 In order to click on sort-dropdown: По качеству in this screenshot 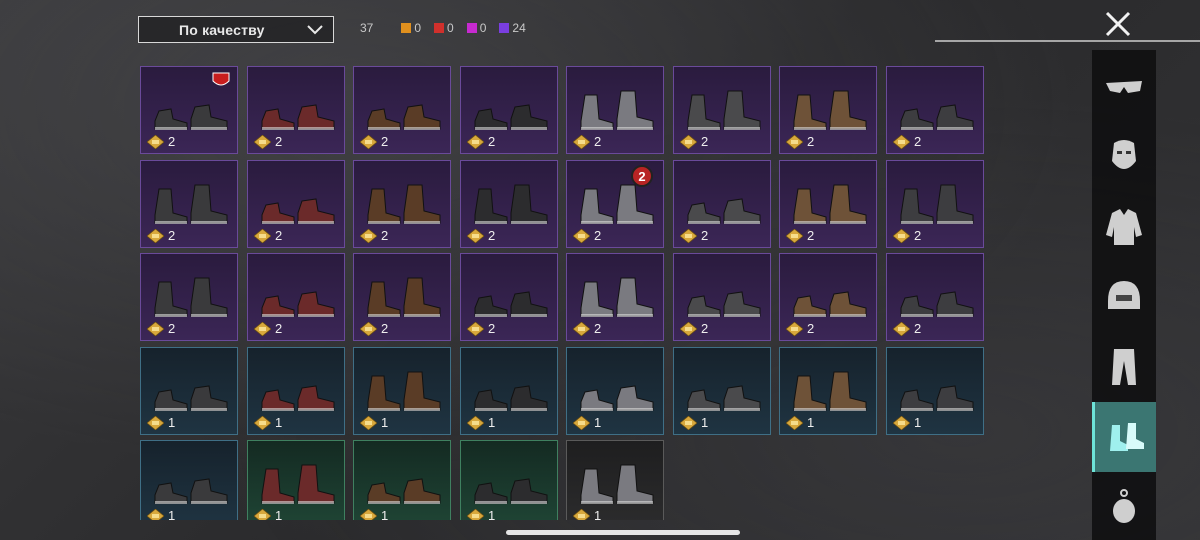, I will do `click(236, 29)`.